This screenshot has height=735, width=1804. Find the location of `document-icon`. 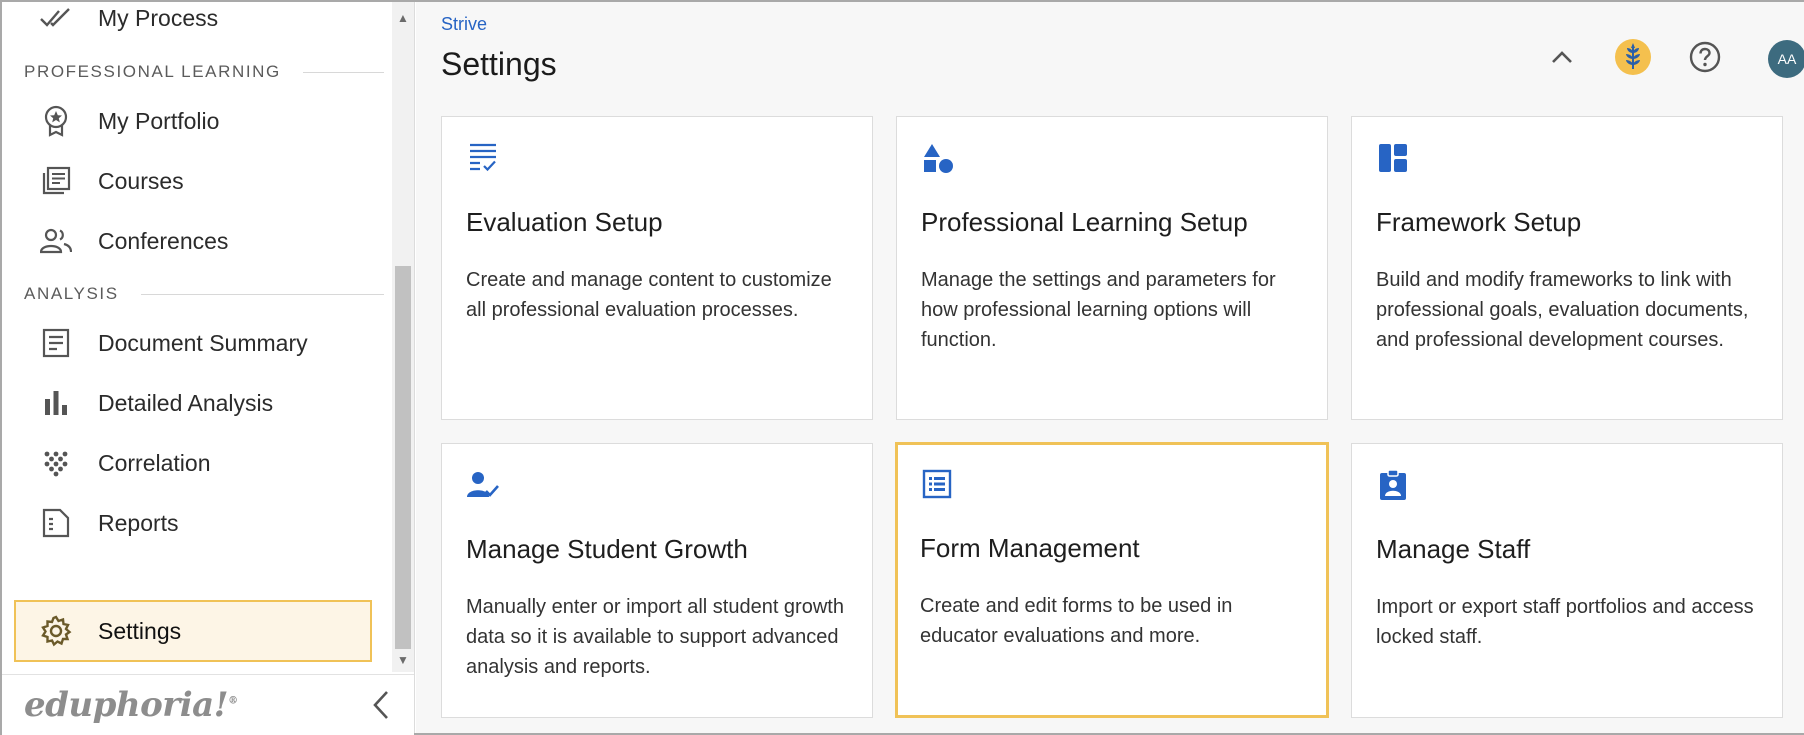

document-icon is located at coordinates (56, 343).